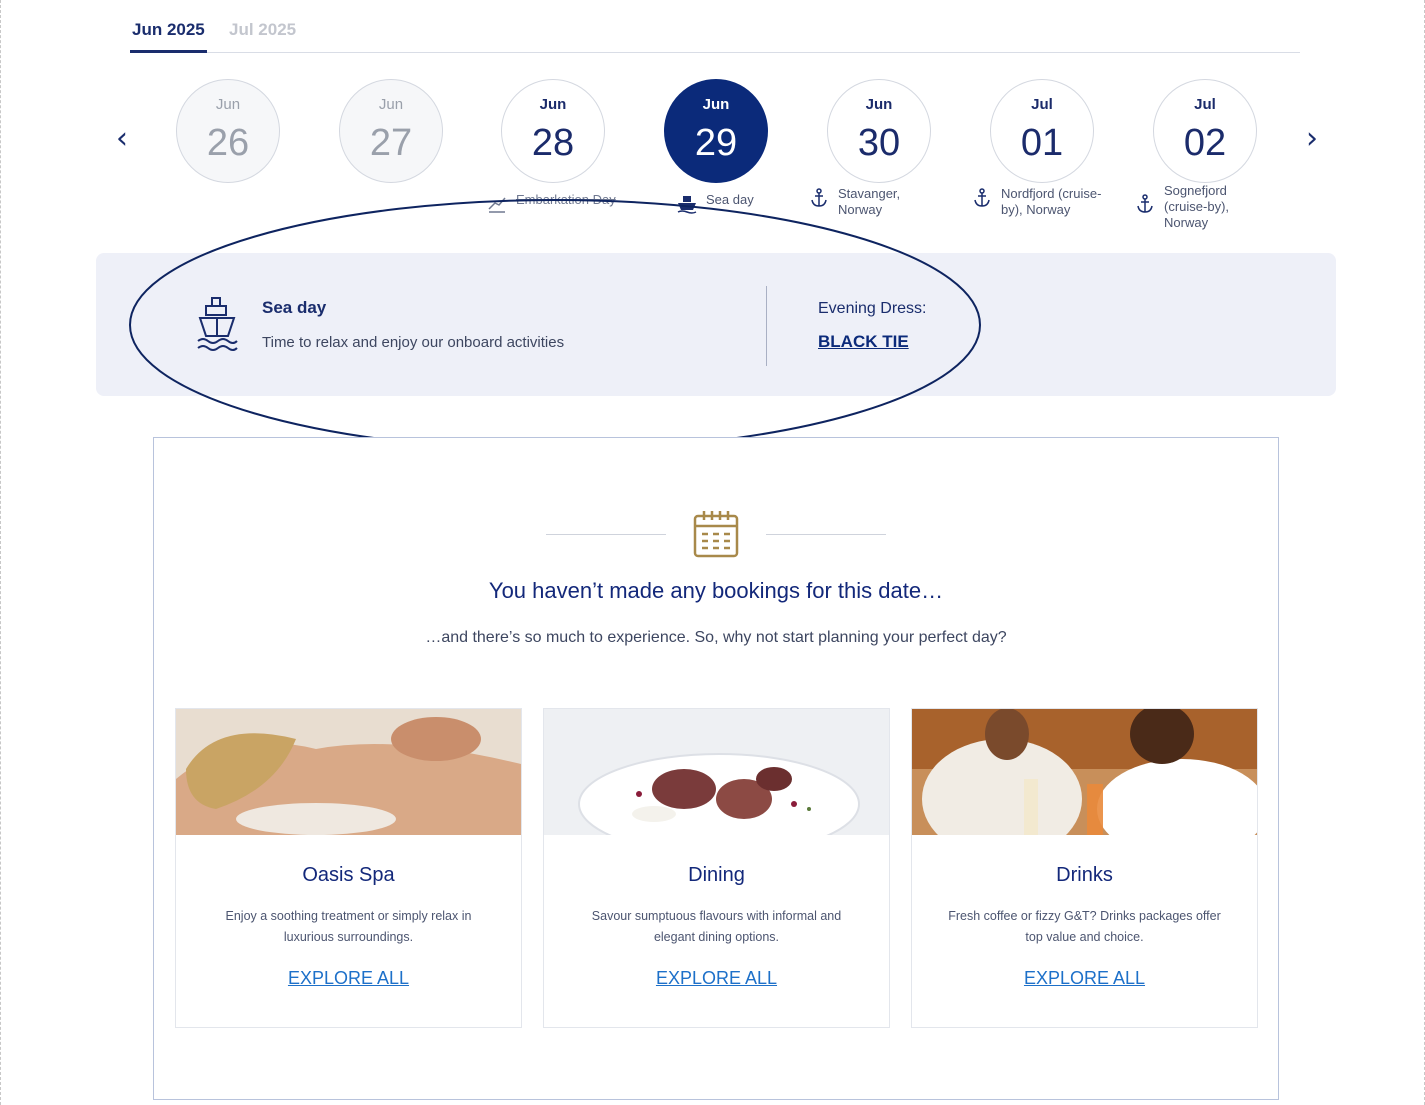 The height and width of the screenshot is (1105, 1425). Describe the element at coordinates (1205, 143) in the screenshot. I see `day-number: 02` at that location.